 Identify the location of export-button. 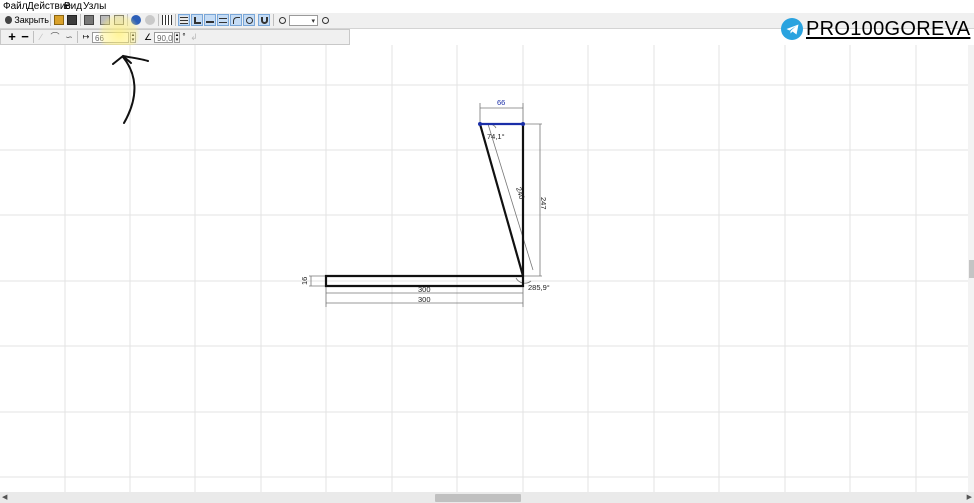
(89, 20).